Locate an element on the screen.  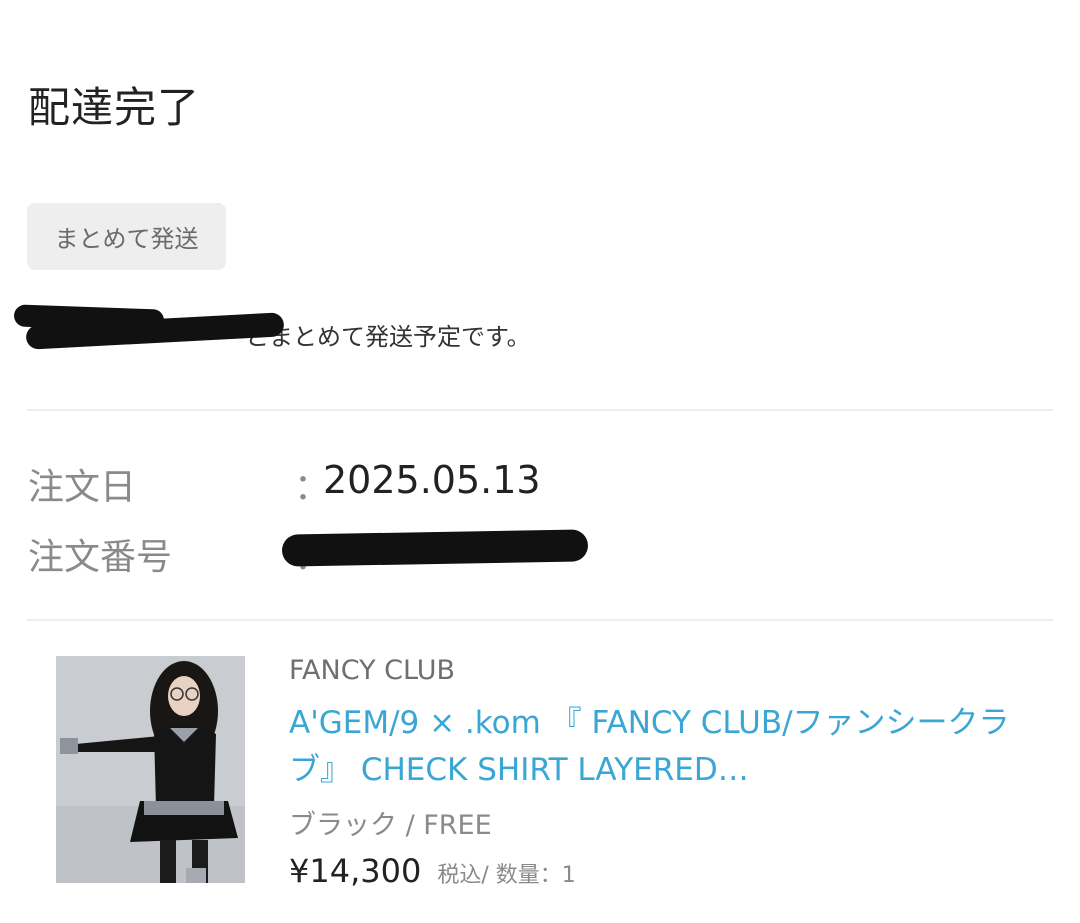
bundle-note-text: とまとめて発送予定です。 is located at coordinates (388, 336).